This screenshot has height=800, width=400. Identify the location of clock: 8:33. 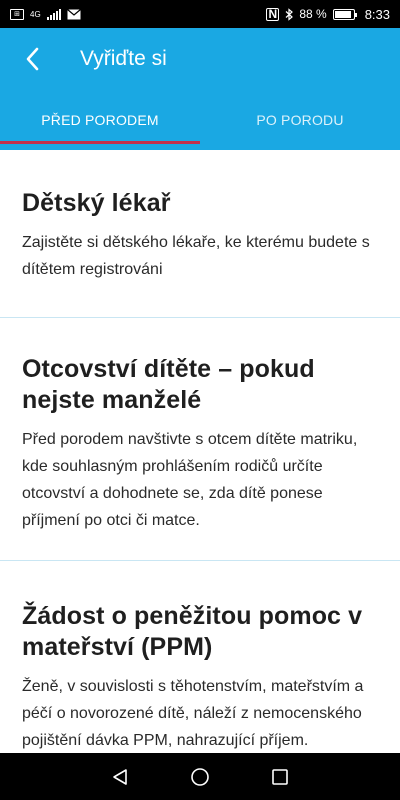
(377, 14).